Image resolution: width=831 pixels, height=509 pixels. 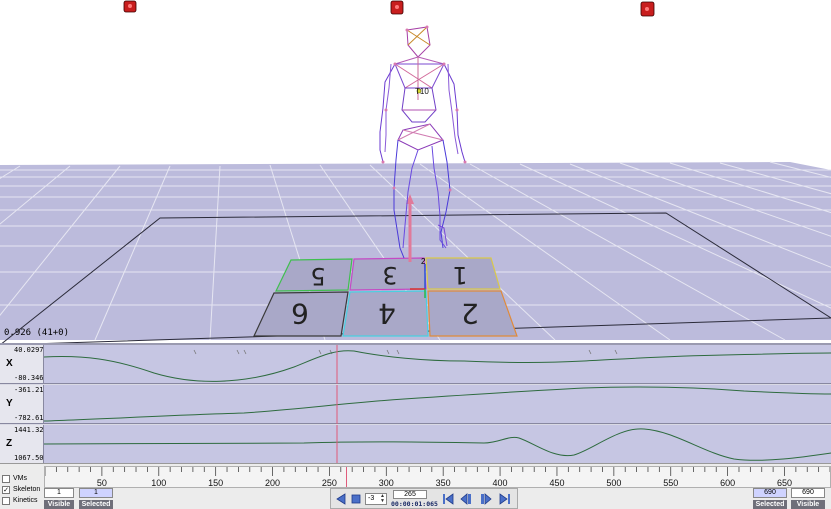 I want to click on kinetics-checkbox, so click(x=6, y=500).